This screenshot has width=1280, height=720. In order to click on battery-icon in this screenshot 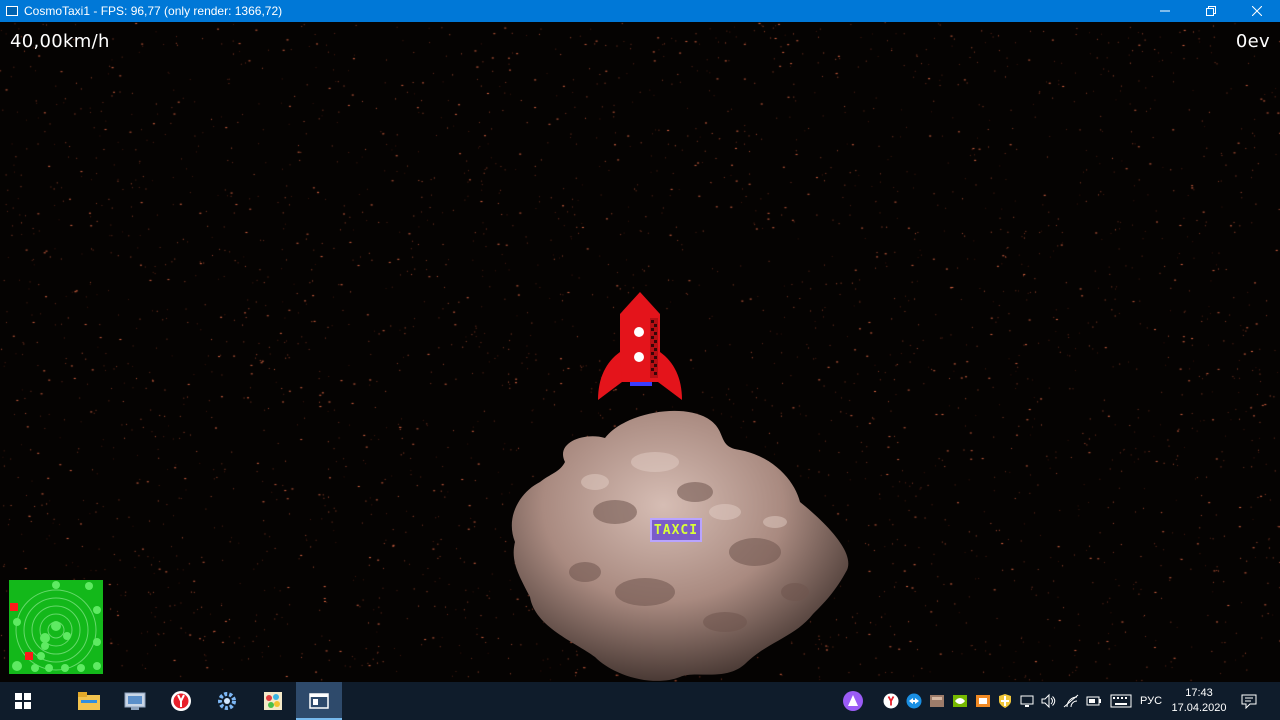, I will do `click(1093, 701)`.